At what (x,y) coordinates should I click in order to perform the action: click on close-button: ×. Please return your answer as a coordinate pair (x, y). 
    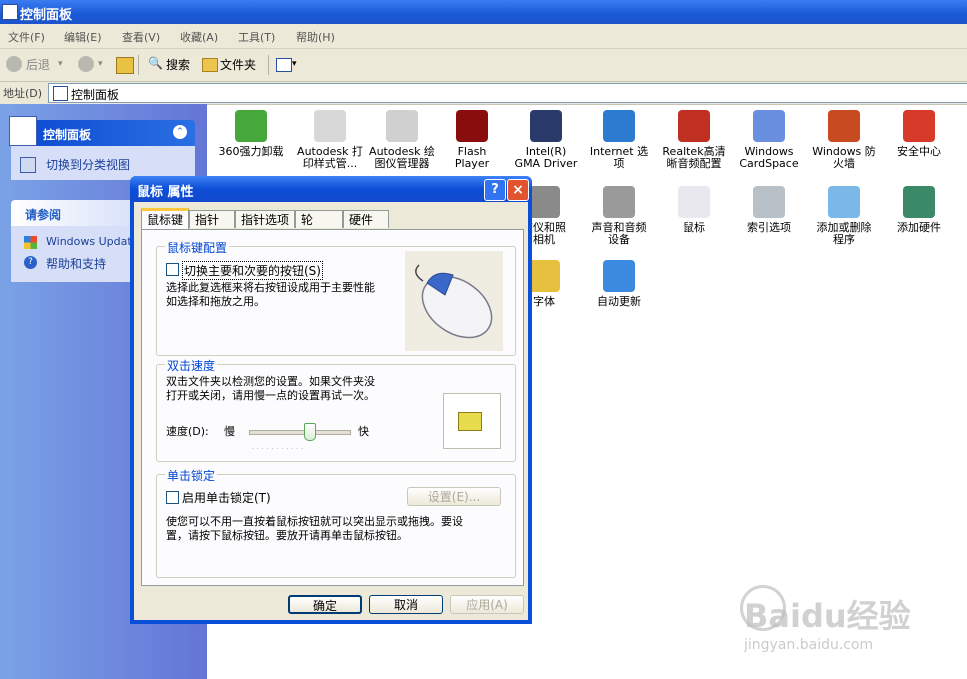
    Looking at the image, I should click on (518, 190).